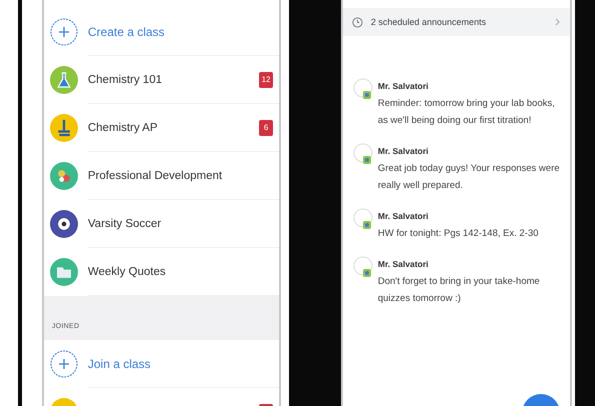  Describe the element at coordinates (428, 22) in the screenshot. I see `scheduled-count: 2 scheduled announcements` at that location.